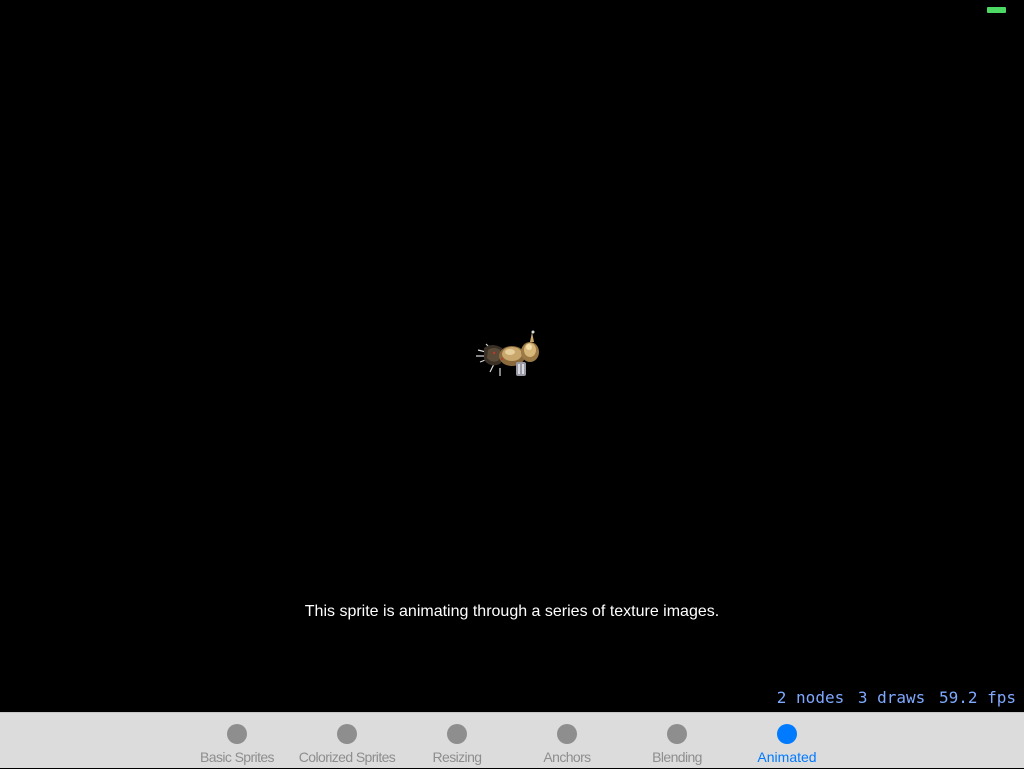 The width and height of the screenshot is (1024, 769). I want to click on render-stats: 2 nodes 3 draws 59.2 fps, so click(896, 697).